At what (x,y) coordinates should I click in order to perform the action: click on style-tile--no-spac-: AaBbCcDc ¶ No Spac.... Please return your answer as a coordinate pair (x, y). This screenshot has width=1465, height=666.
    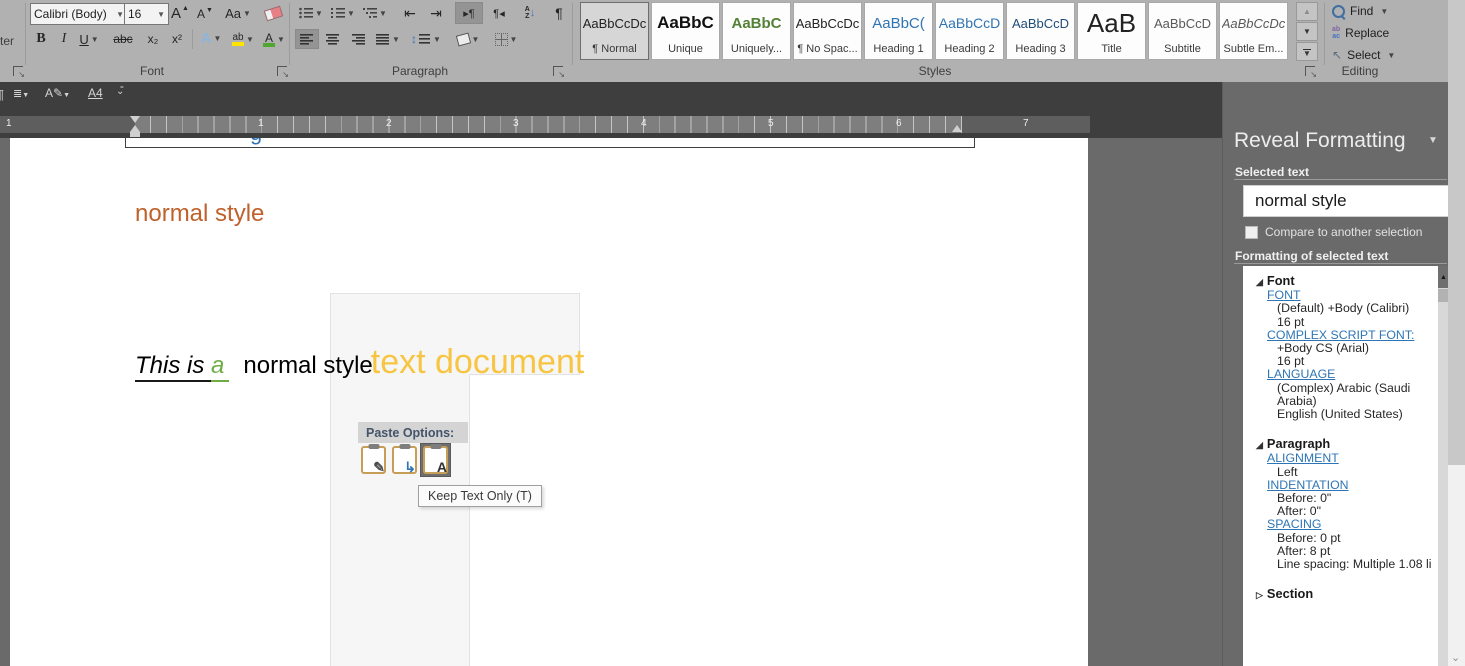
    Looking at the image, I should click on (827, 31).